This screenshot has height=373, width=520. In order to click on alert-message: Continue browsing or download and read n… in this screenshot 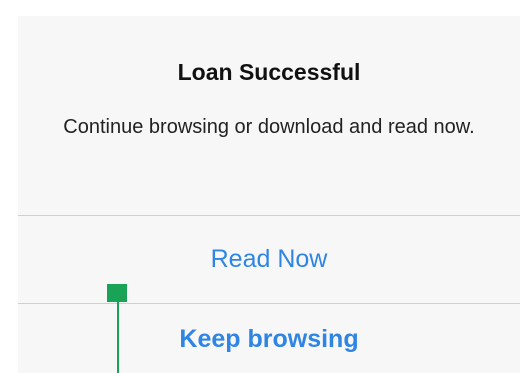, I will do `click(269, 127)`.